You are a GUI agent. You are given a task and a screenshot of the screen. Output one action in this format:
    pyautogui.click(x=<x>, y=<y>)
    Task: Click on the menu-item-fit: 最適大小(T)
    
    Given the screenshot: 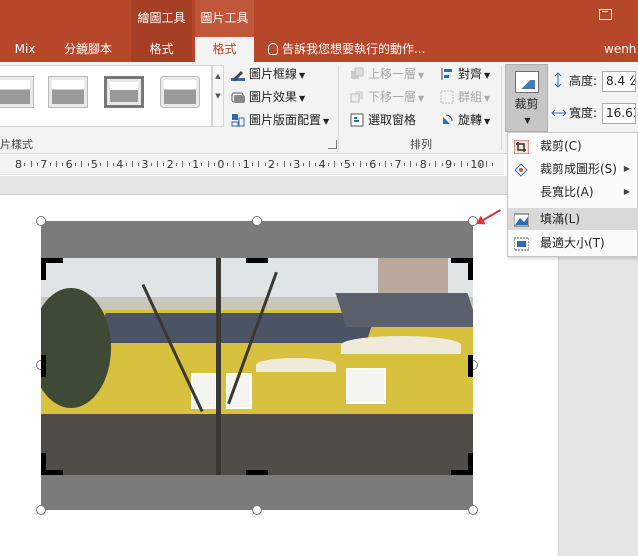 What is the action you would take?
    pyautogui.click(x=573, y=243)
    